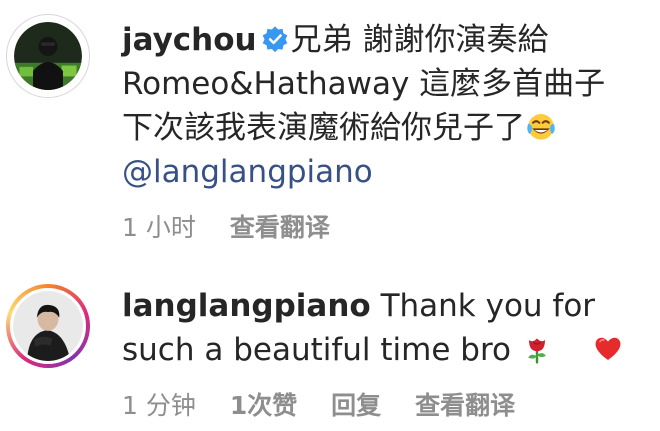  I want to click on username: langlangpiano, so click(246, 306).